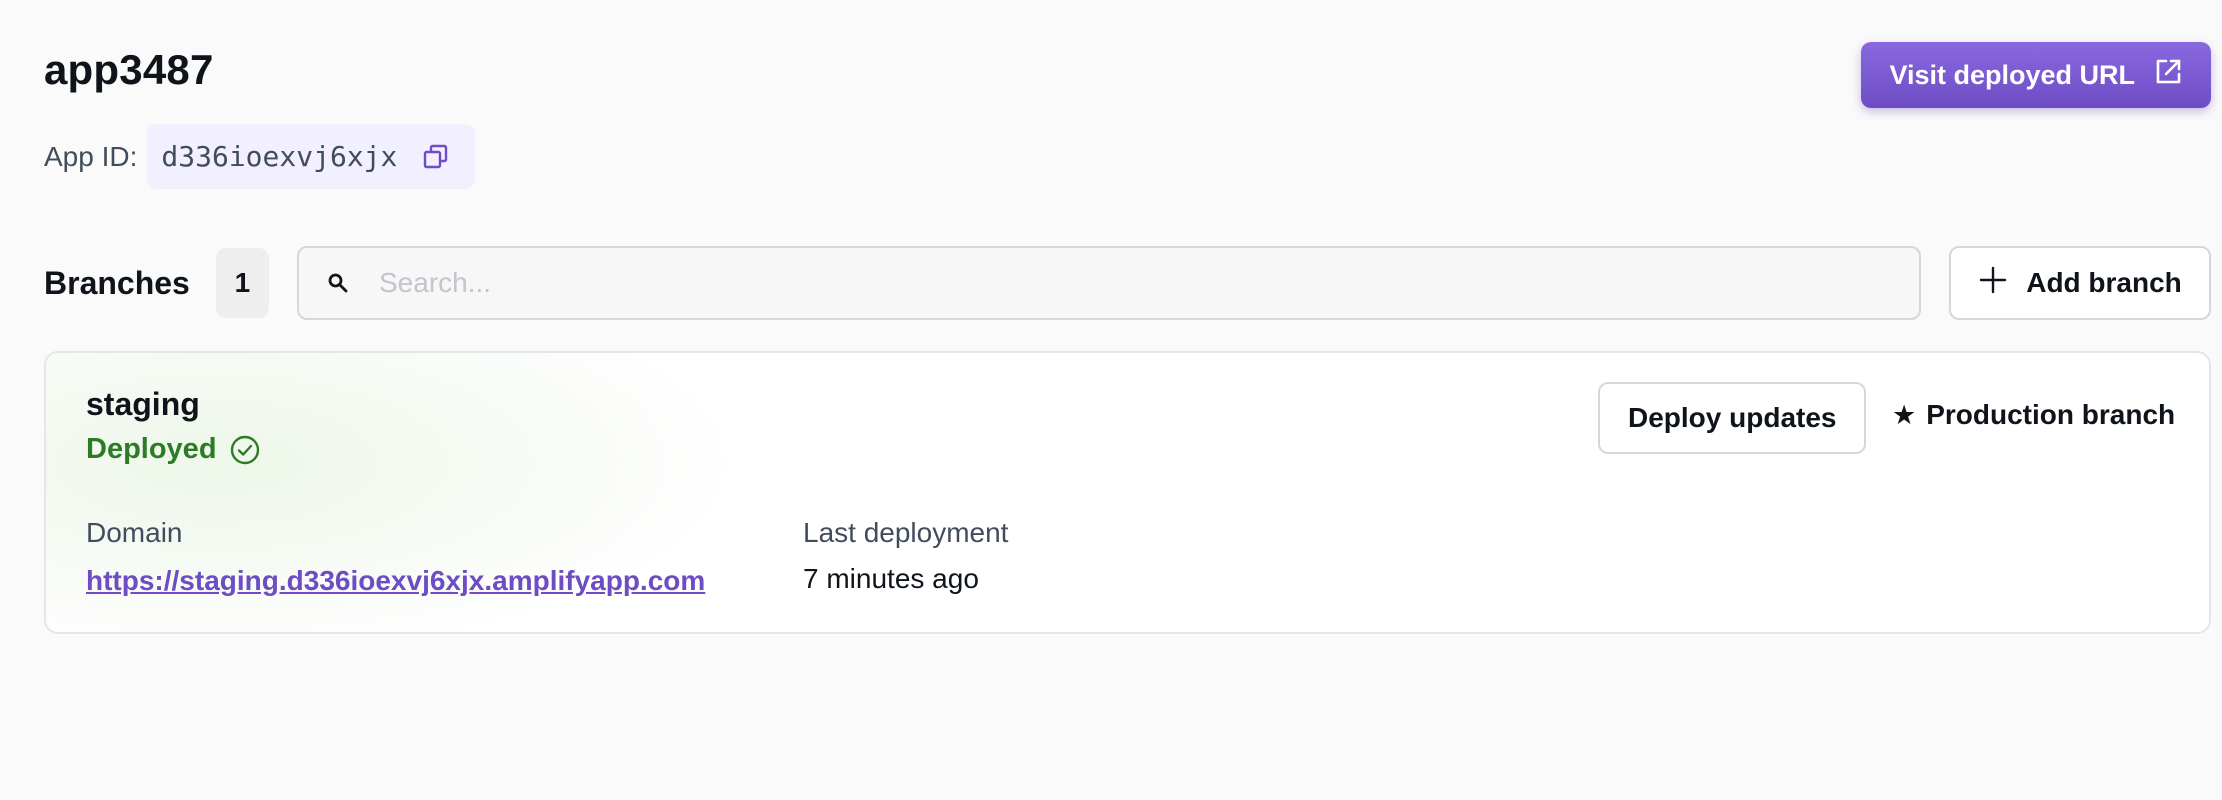 The image size is (2222, 800). Describe the element at coordinates (891, 578) in the screenshot. I see `last-deployment-value: 7 minutes ago` at that location.